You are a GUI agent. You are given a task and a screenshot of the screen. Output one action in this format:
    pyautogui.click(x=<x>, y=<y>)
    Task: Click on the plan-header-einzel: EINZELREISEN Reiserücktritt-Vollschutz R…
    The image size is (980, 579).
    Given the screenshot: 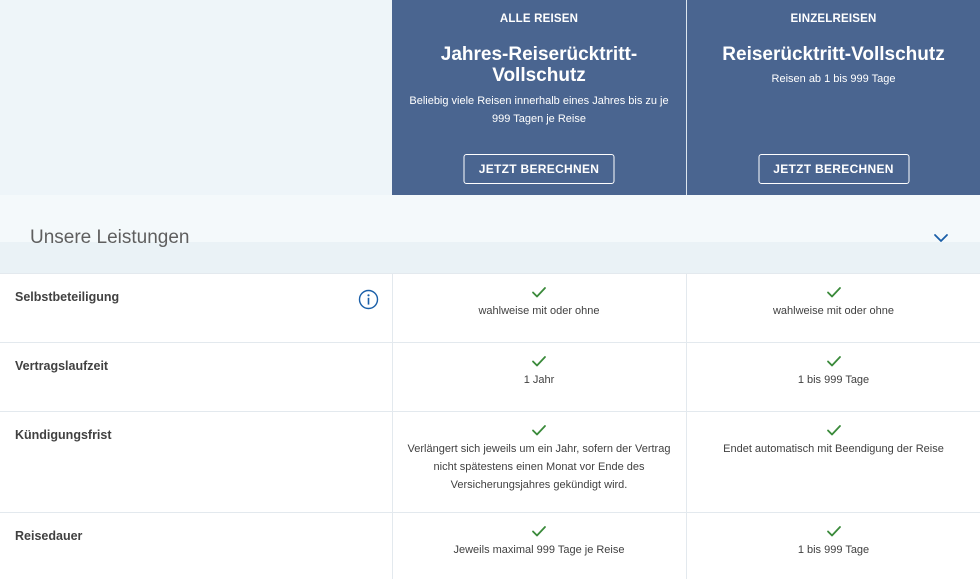 What is the action you would take?
    pyautogui.click(x=833, y=97)
    